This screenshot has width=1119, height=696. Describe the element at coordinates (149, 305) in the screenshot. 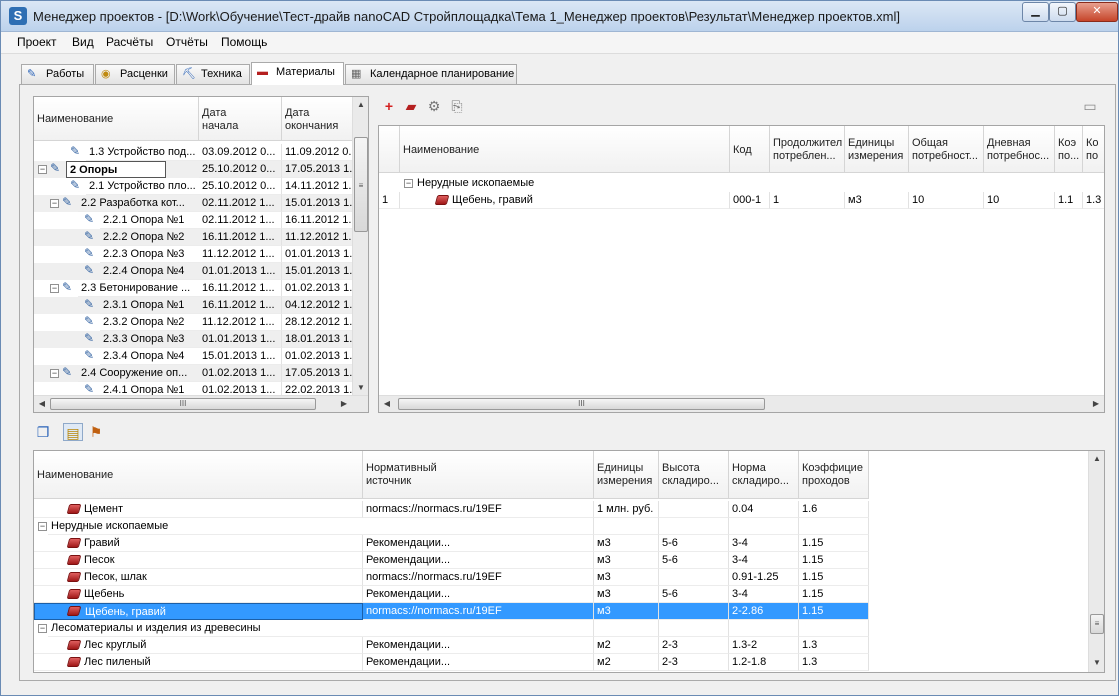

I see `task-name: 2.3.1 Опора №1` at that location.